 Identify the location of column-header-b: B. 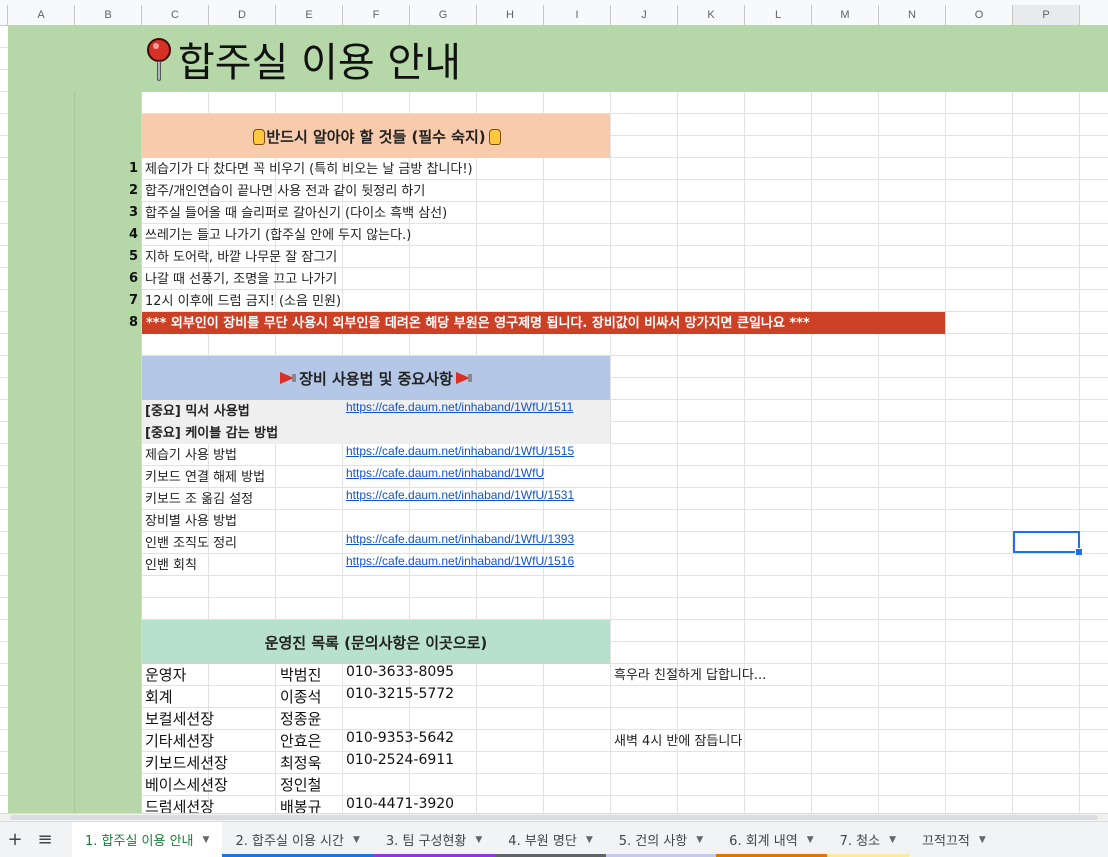
(108, 15).